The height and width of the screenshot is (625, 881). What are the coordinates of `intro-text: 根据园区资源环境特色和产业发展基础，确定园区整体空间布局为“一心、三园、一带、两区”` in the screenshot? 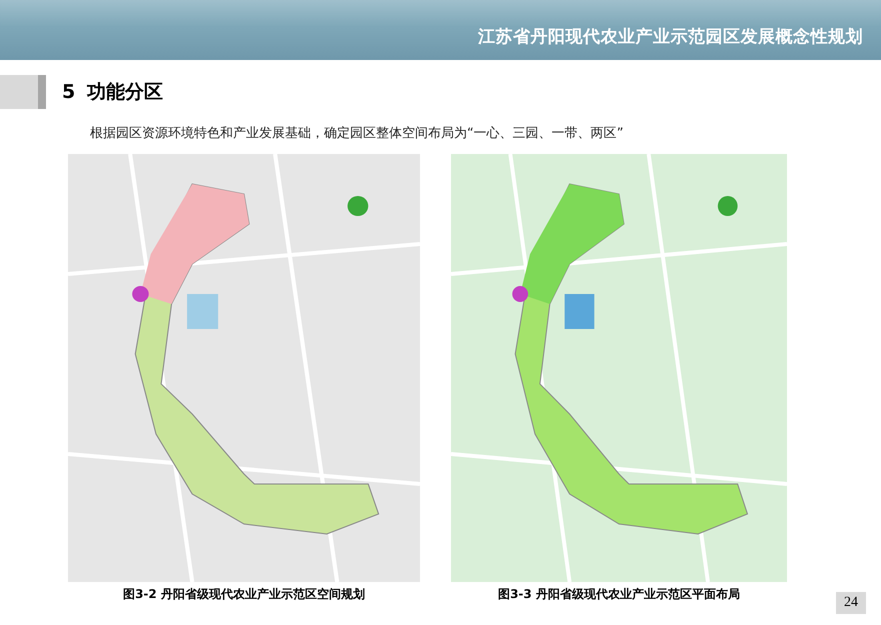 It's located at (357, 133).